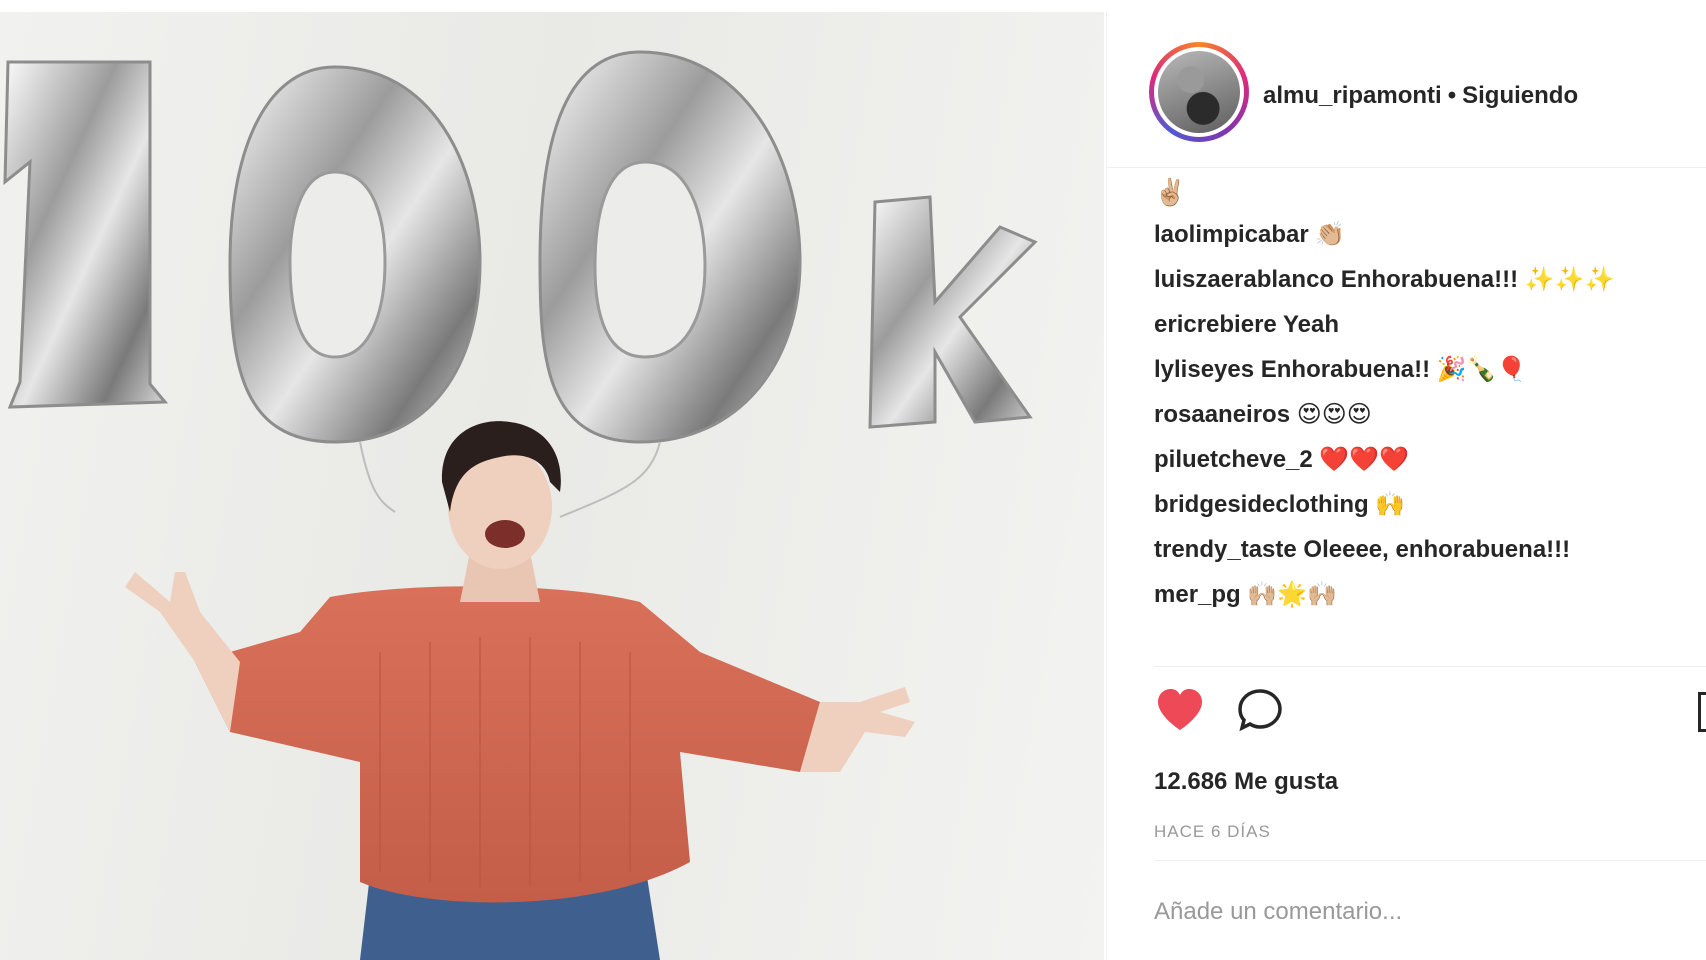 This screenshot has height=960, width=1706. I want to click on balloon-one: 1, so click(86, 234).